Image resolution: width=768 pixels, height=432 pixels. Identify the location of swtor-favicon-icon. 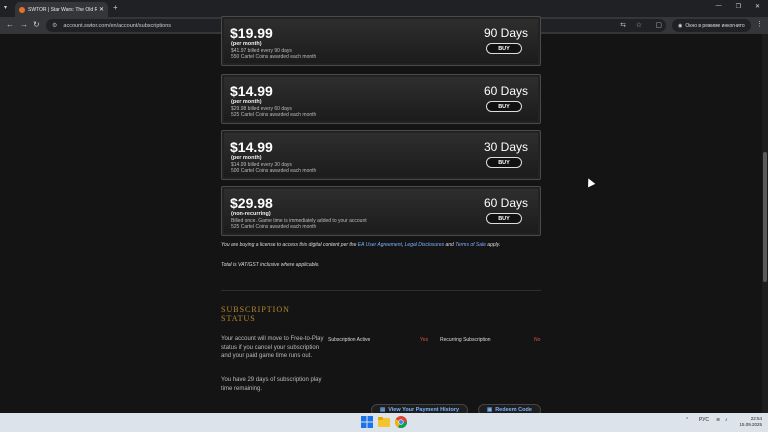
(22, 9).